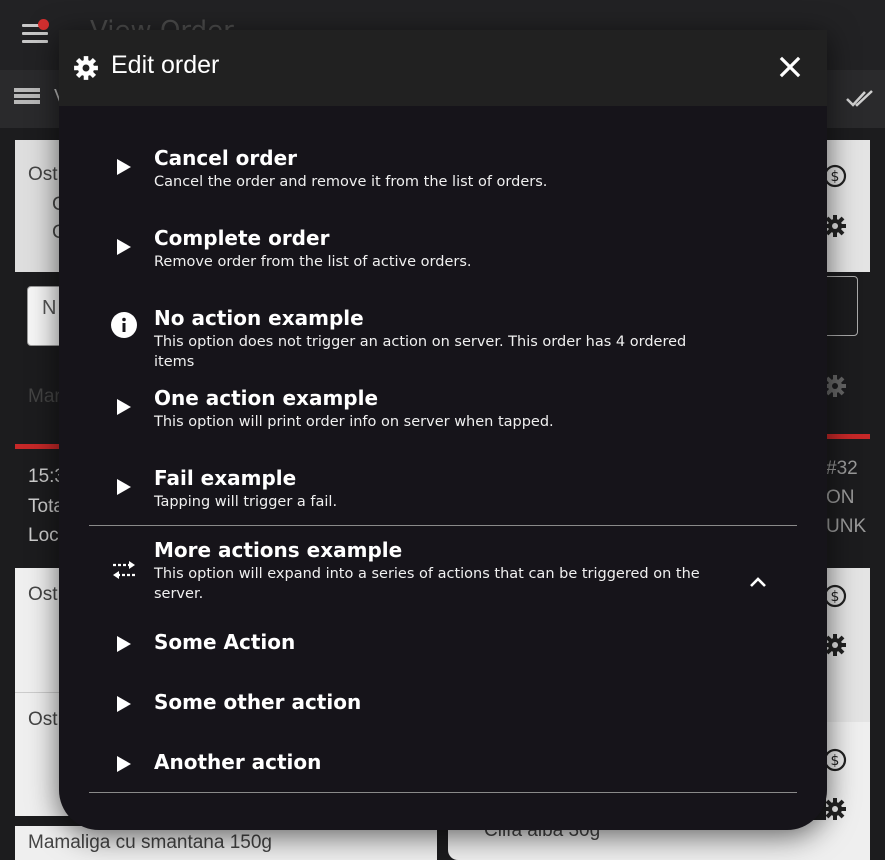 The width and height of the screenshot is (885, 860). I want to click on notification-badge, so click(43, 24).